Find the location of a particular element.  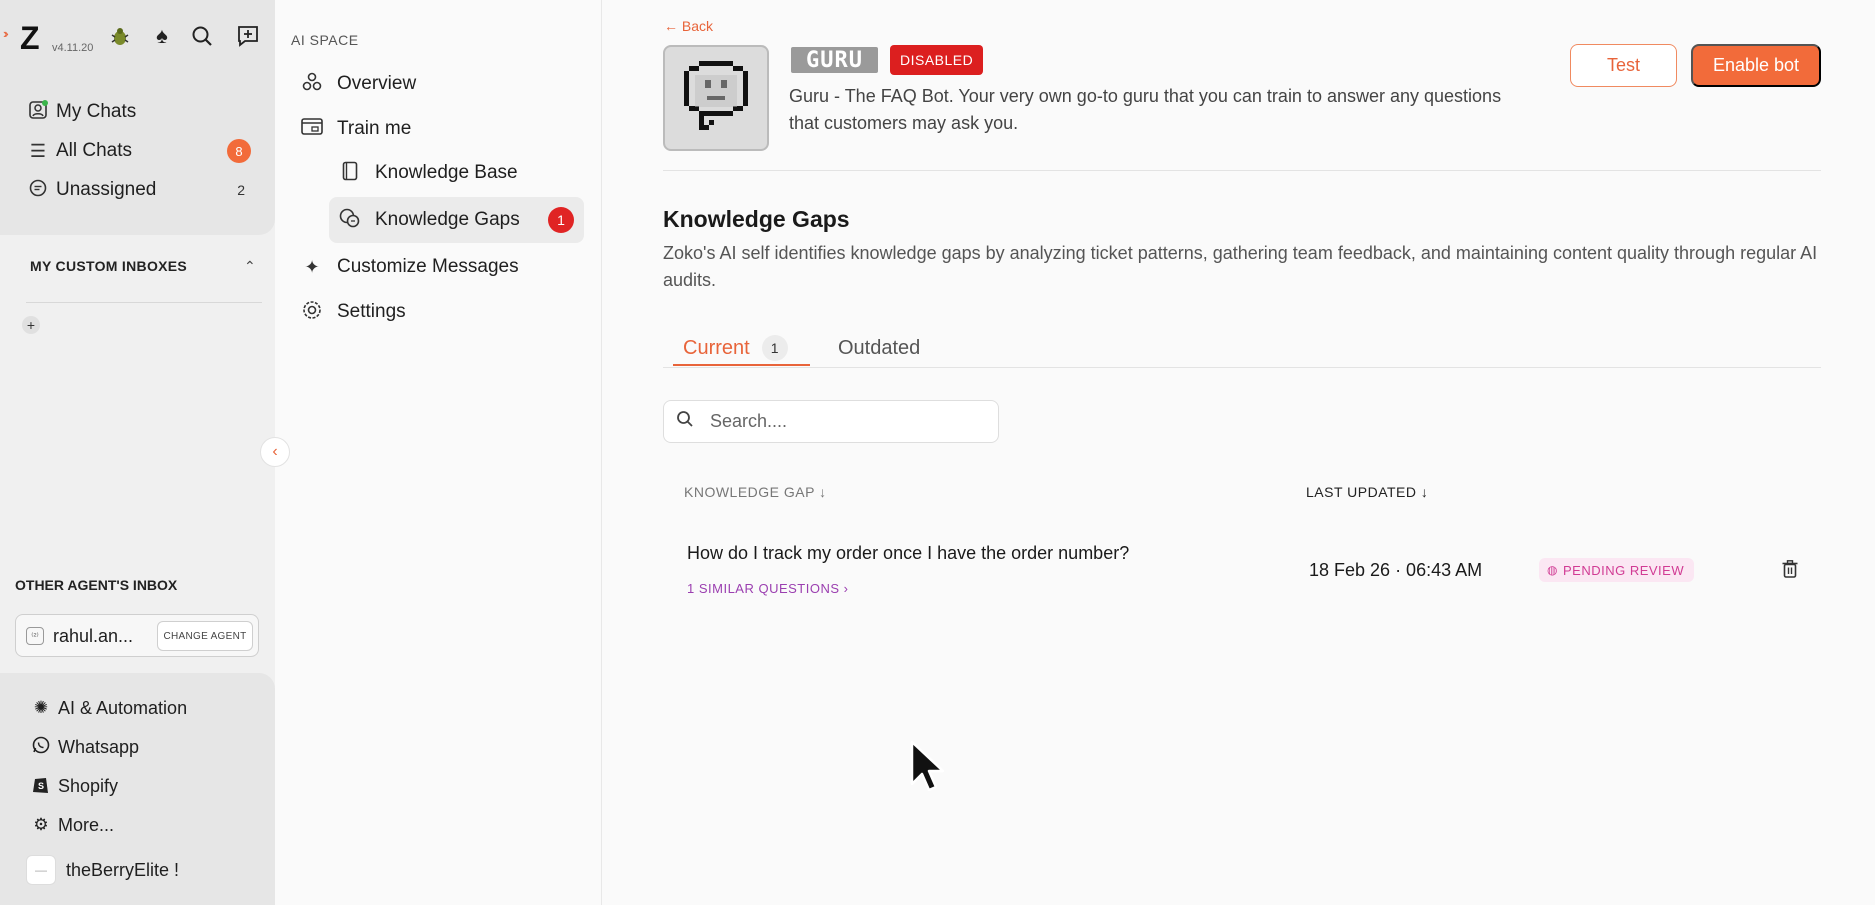

sidebar-item-label: Train me is located at coordinates (374, 128).